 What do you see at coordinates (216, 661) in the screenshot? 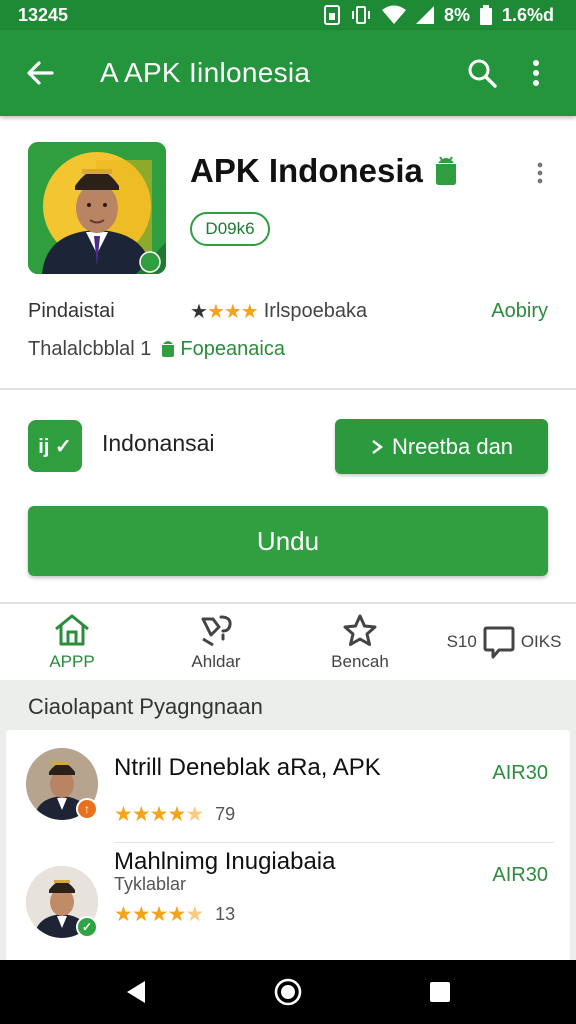
I see `tab-label: Ahldar` at bounding box center [216, 661].